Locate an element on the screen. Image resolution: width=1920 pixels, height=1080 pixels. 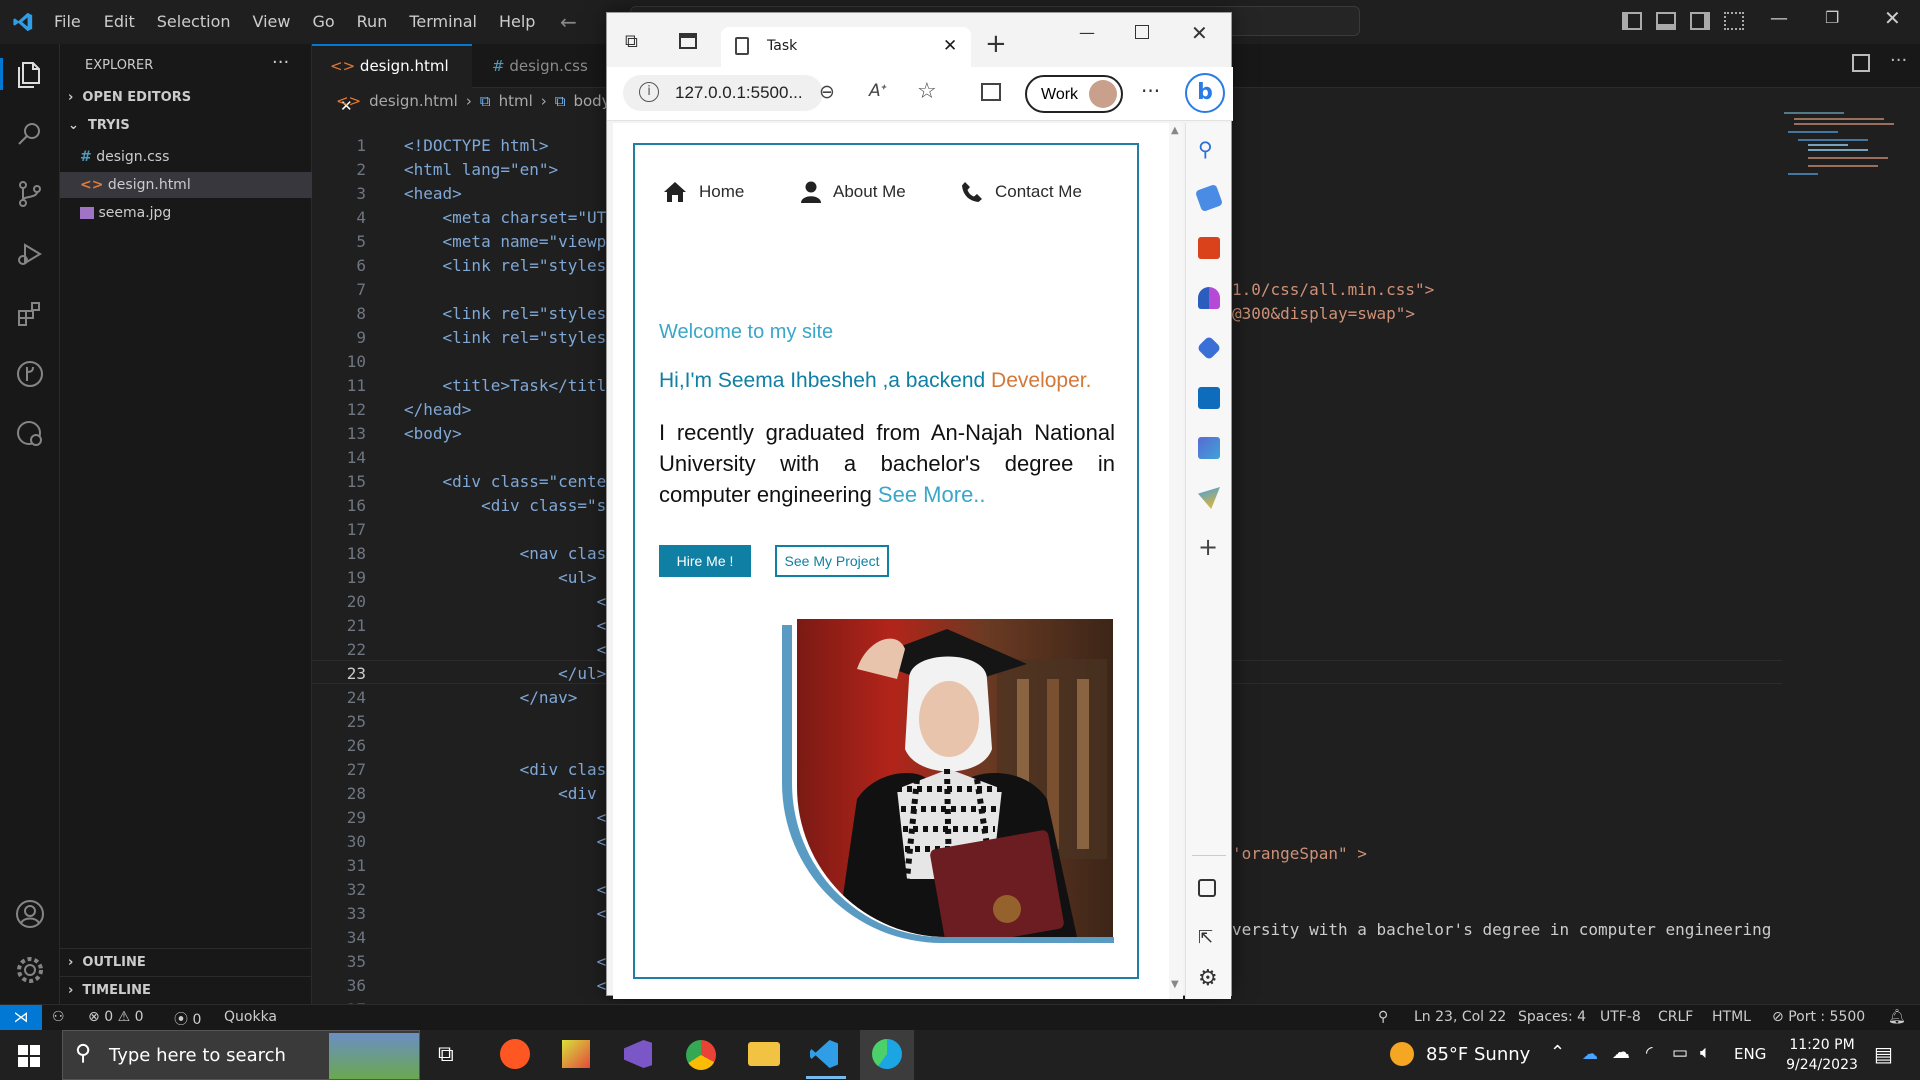
live-server-port: ⊘ Port : 5500 is located at coordinates (1818, 1017).